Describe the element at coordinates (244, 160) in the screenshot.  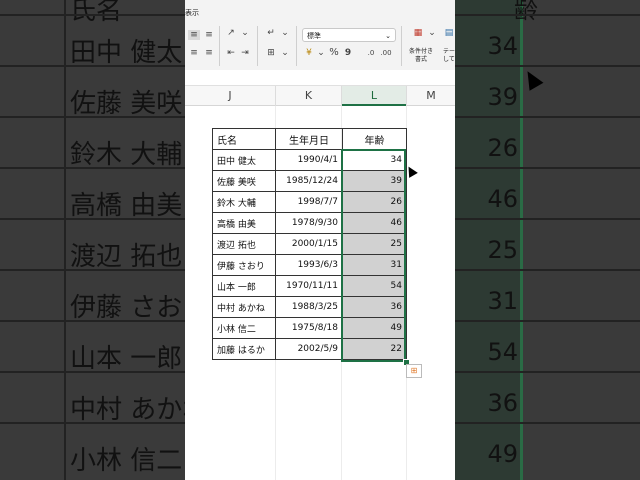
I see `cell-name: 田中 健太` at that location.